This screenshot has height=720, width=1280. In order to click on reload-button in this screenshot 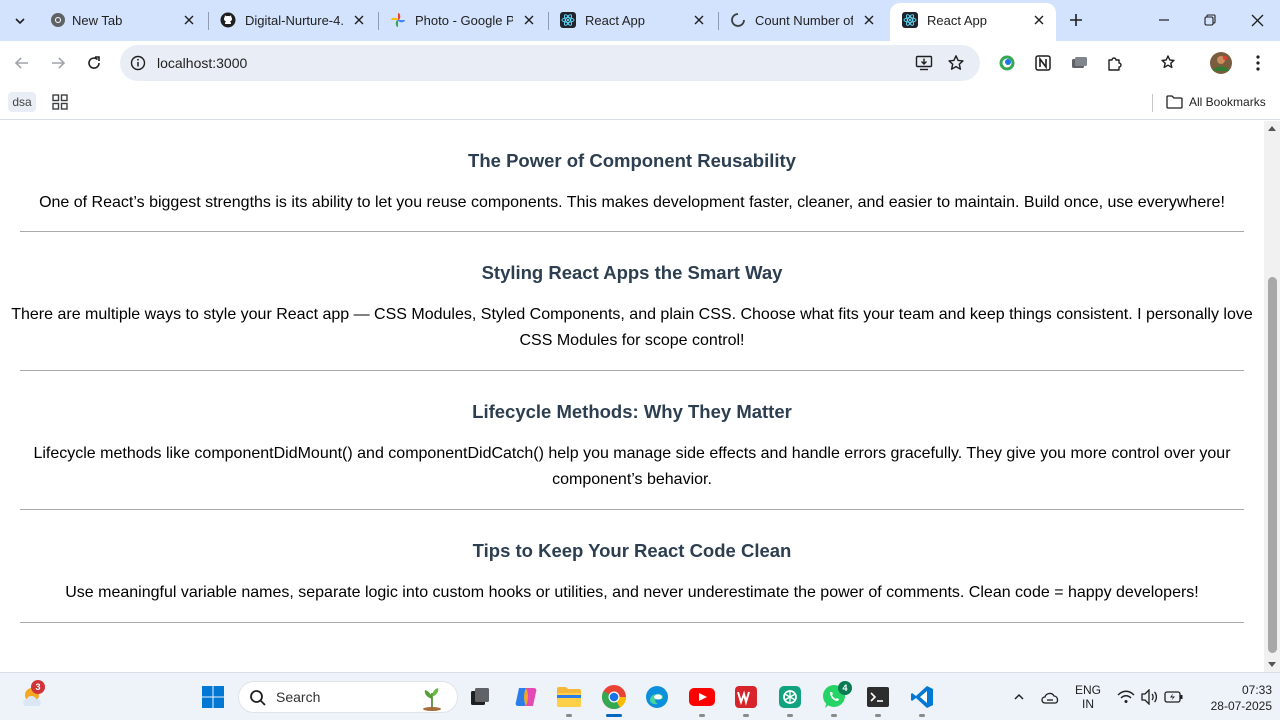, I will do `click(94, 63)`.